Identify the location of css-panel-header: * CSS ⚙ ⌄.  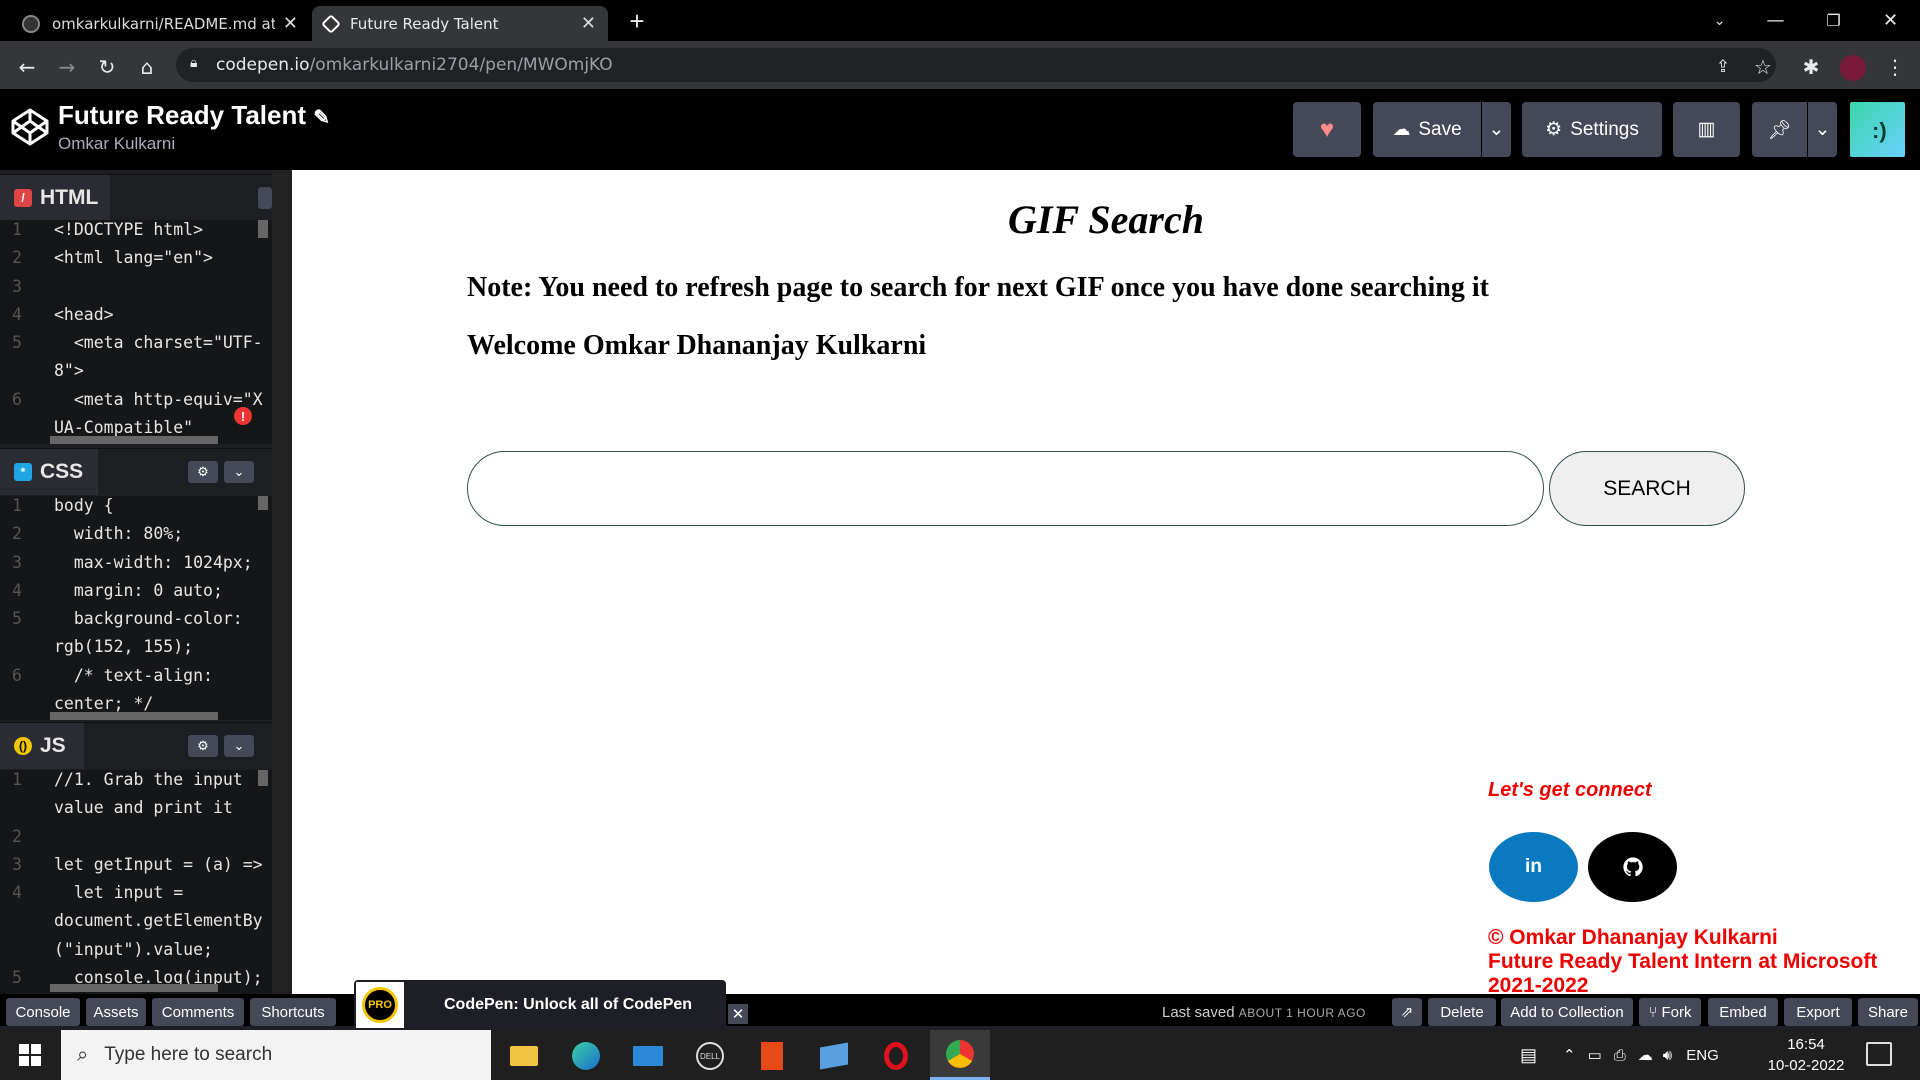
(136, 471).